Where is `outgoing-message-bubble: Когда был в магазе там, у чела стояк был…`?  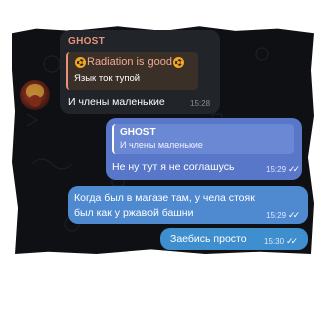 outgoing-message-bubble: Когда был в магазе там, у чела стояк был… is located at coordinates (188, 205).